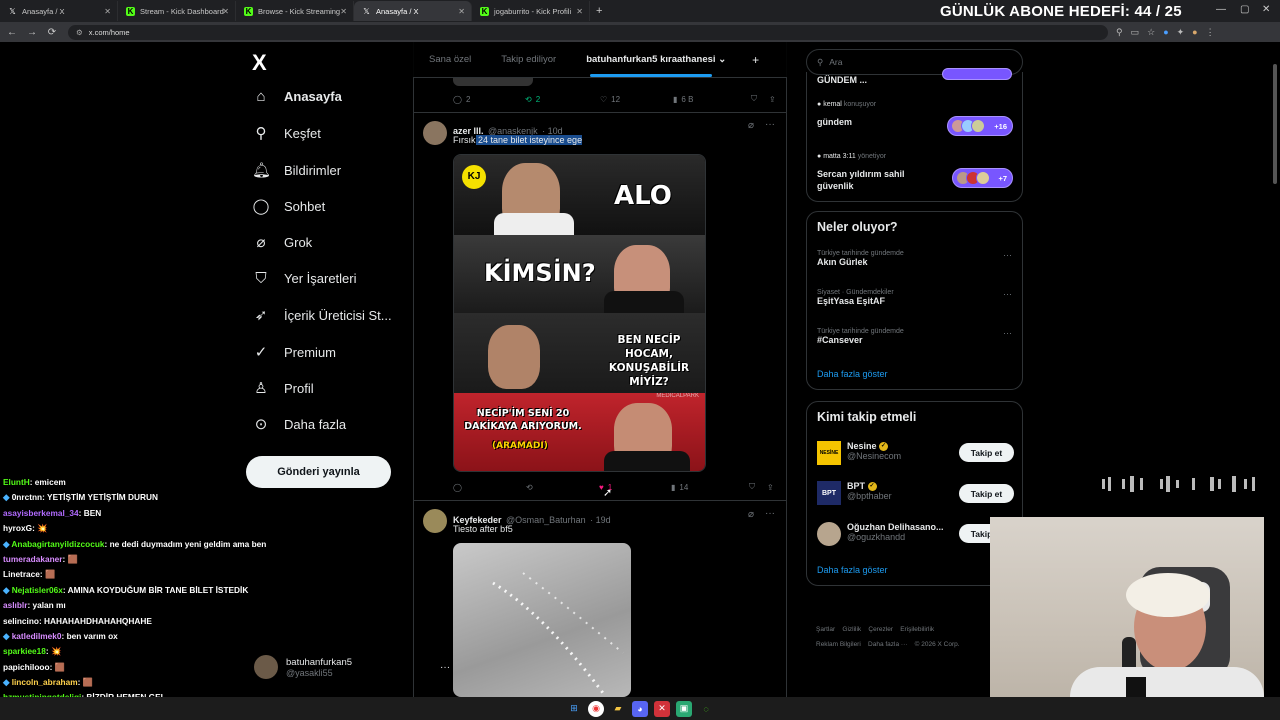  What do you see at coordinates (286, 133) in the screenshot?
I see `nav-explore: ⚲ Keşfet` at bounding box center [286, 133].